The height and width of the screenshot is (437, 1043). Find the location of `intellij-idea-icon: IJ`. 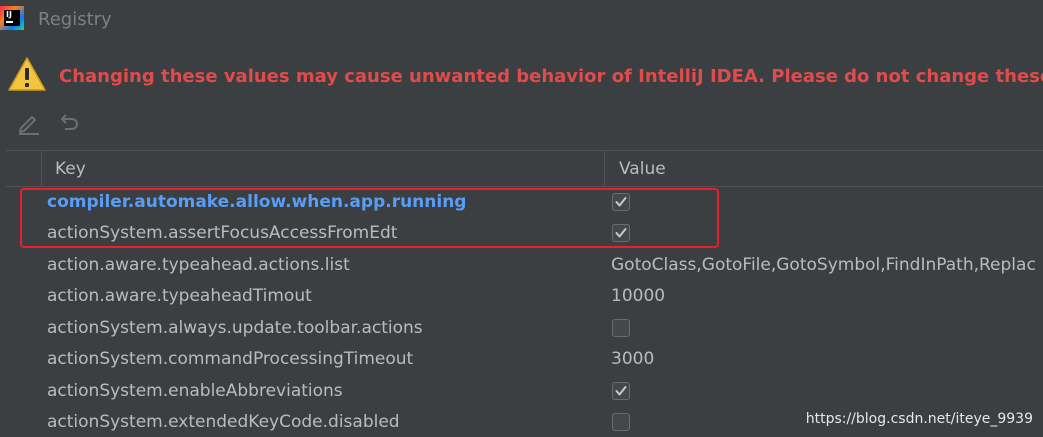

intellij-idea-icon: IJ is located at coordinates (12, 18).